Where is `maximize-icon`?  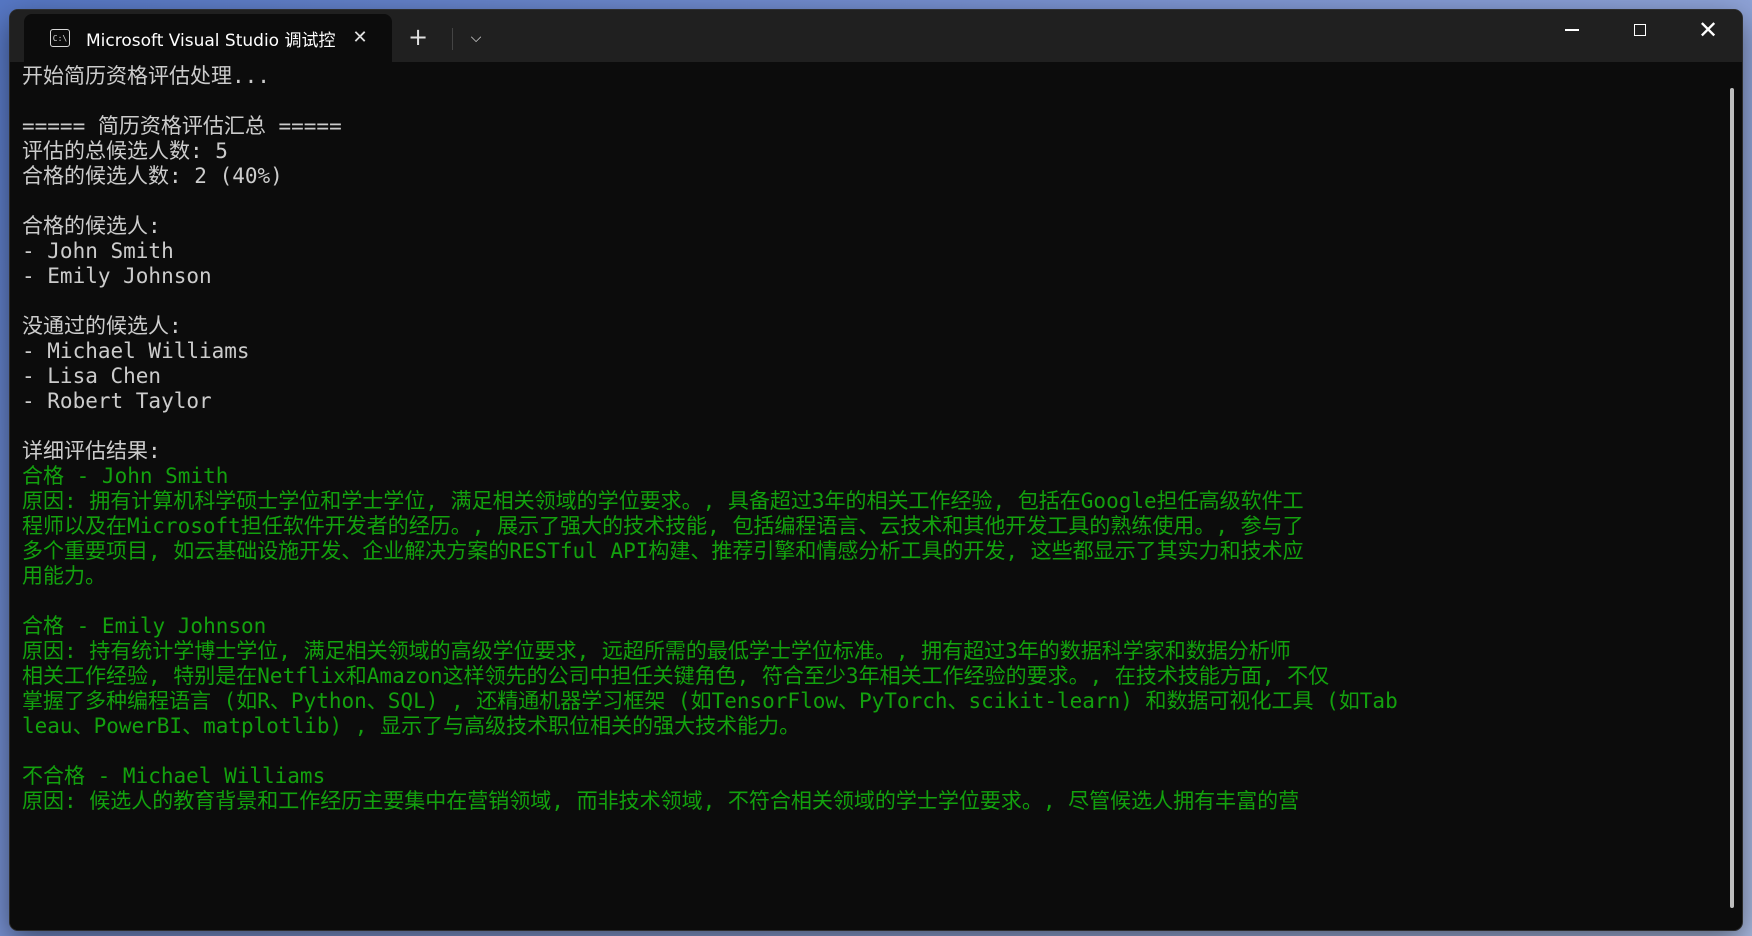 maximize-icon is located at coordinates (1640, 30).